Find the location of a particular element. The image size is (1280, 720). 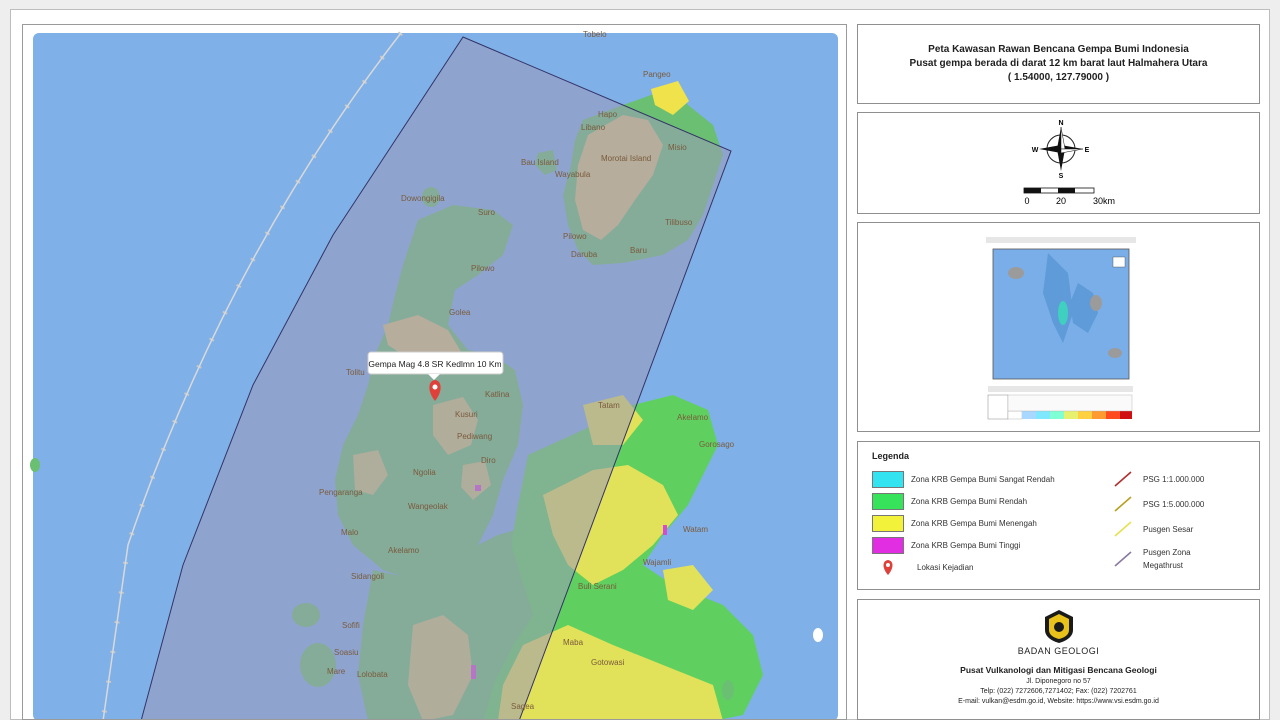

place-name-label: Morotai Island is located at coordinates (626, 158).